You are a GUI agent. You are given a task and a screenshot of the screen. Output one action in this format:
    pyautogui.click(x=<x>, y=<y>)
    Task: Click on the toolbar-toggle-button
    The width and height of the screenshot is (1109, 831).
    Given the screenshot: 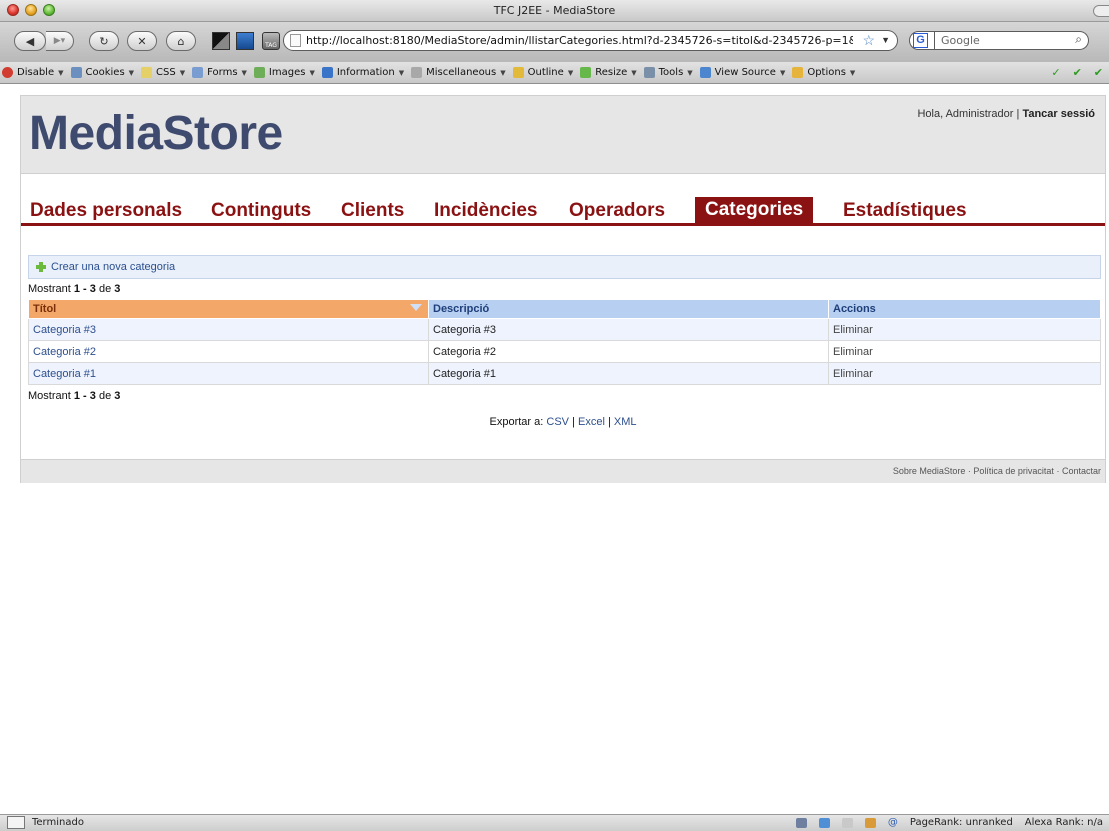 What is the action you would take?
    pyautogui.click(x=1101, y=11)
    